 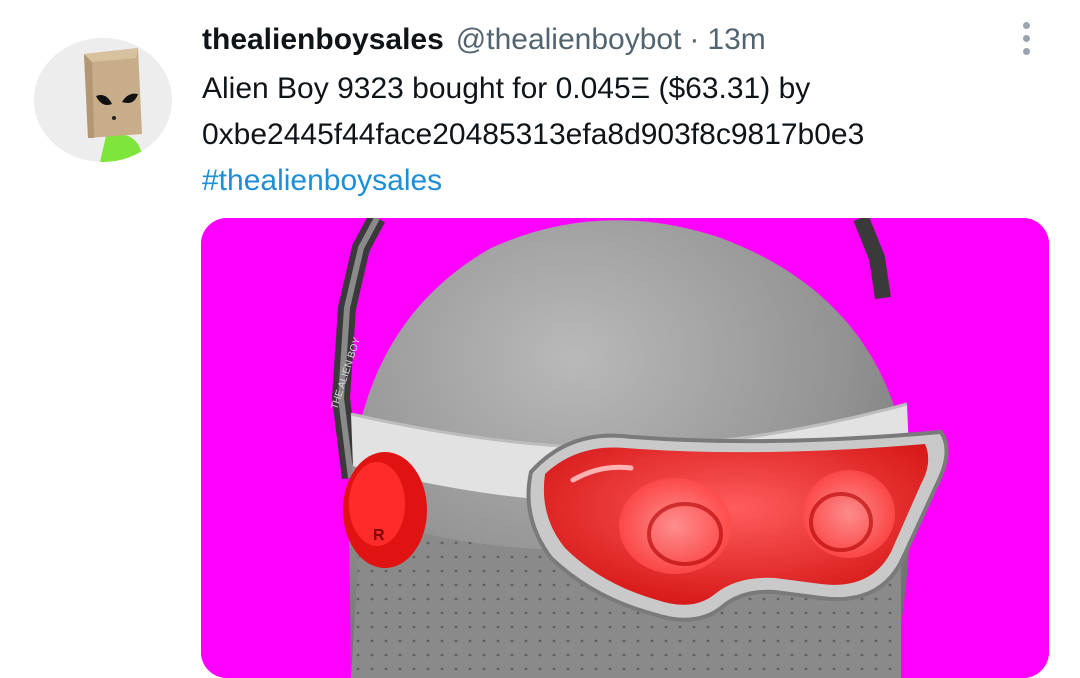 I want to click on display-name: thealienboysales, so click(x=323, y=40).